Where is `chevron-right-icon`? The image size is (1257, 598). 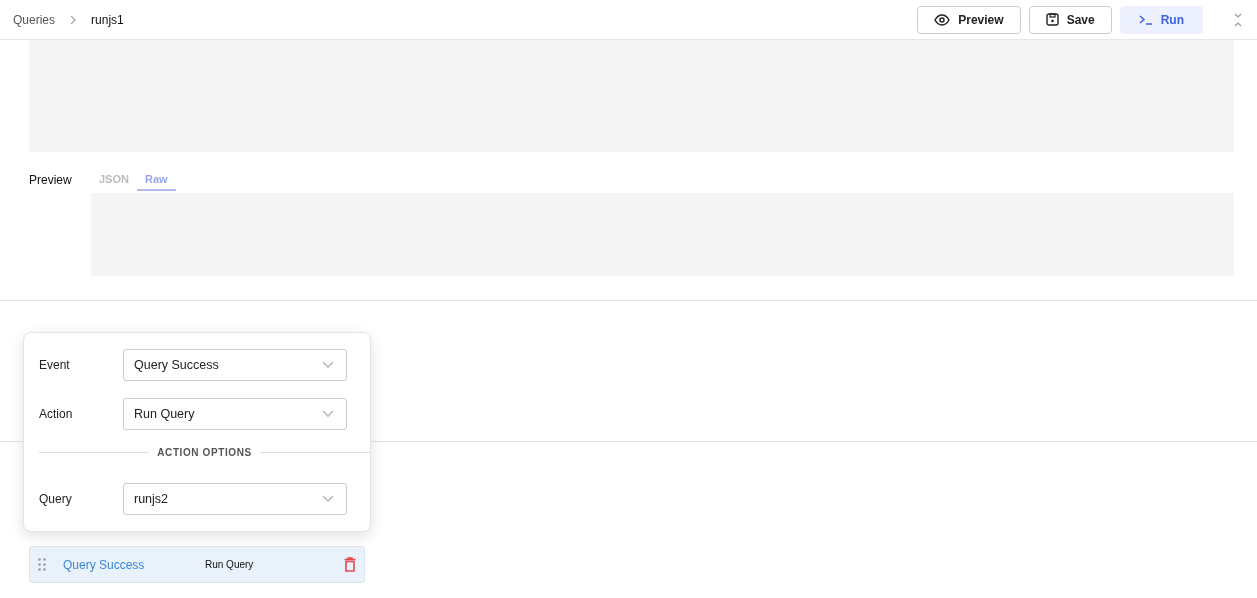 chevron-right-icon is located at coordinates (73, 19).